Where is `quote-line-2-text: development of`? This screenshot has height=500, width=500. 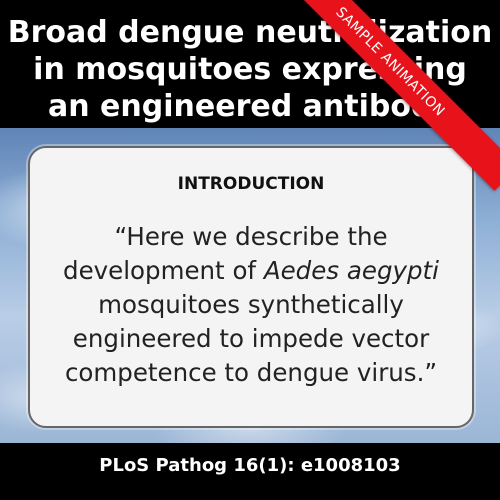 quote-line-2-text: development of is located at coordinates (163, 270).